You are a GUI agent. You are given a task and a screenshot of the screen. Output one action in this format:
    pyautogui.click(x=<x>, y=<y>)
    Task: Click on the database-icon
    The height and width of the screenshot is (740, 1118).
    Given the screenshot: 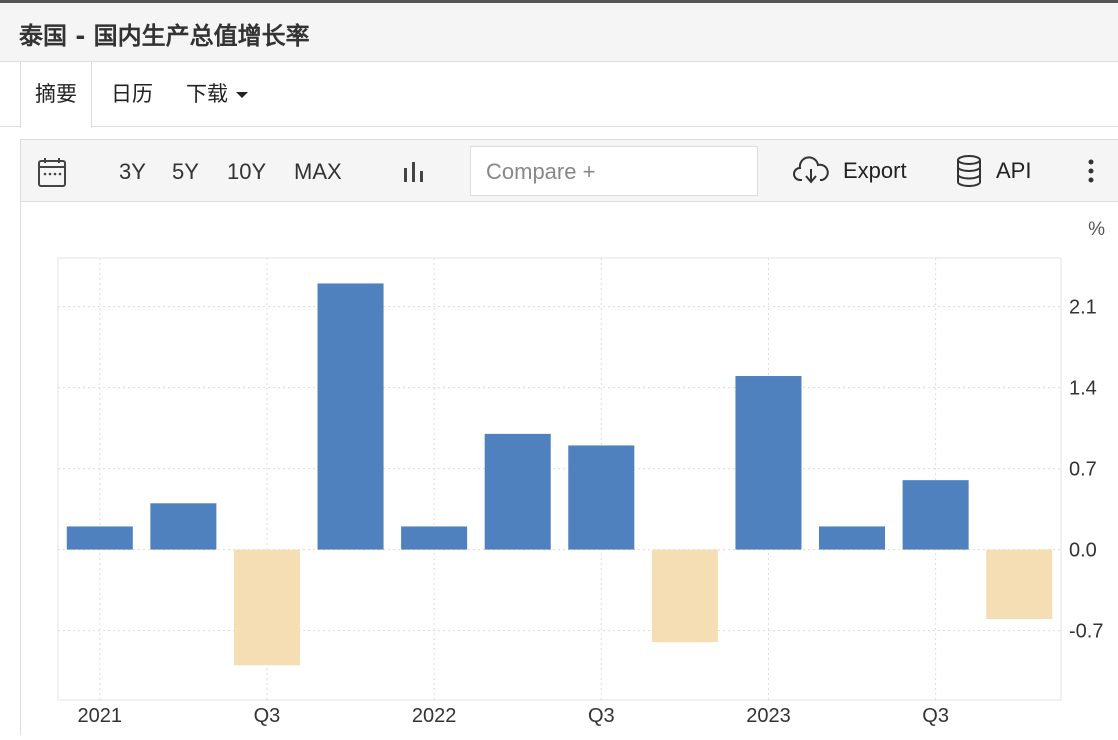 What is the action you would take?
    pyautogui.click(x=969, y=173)
    